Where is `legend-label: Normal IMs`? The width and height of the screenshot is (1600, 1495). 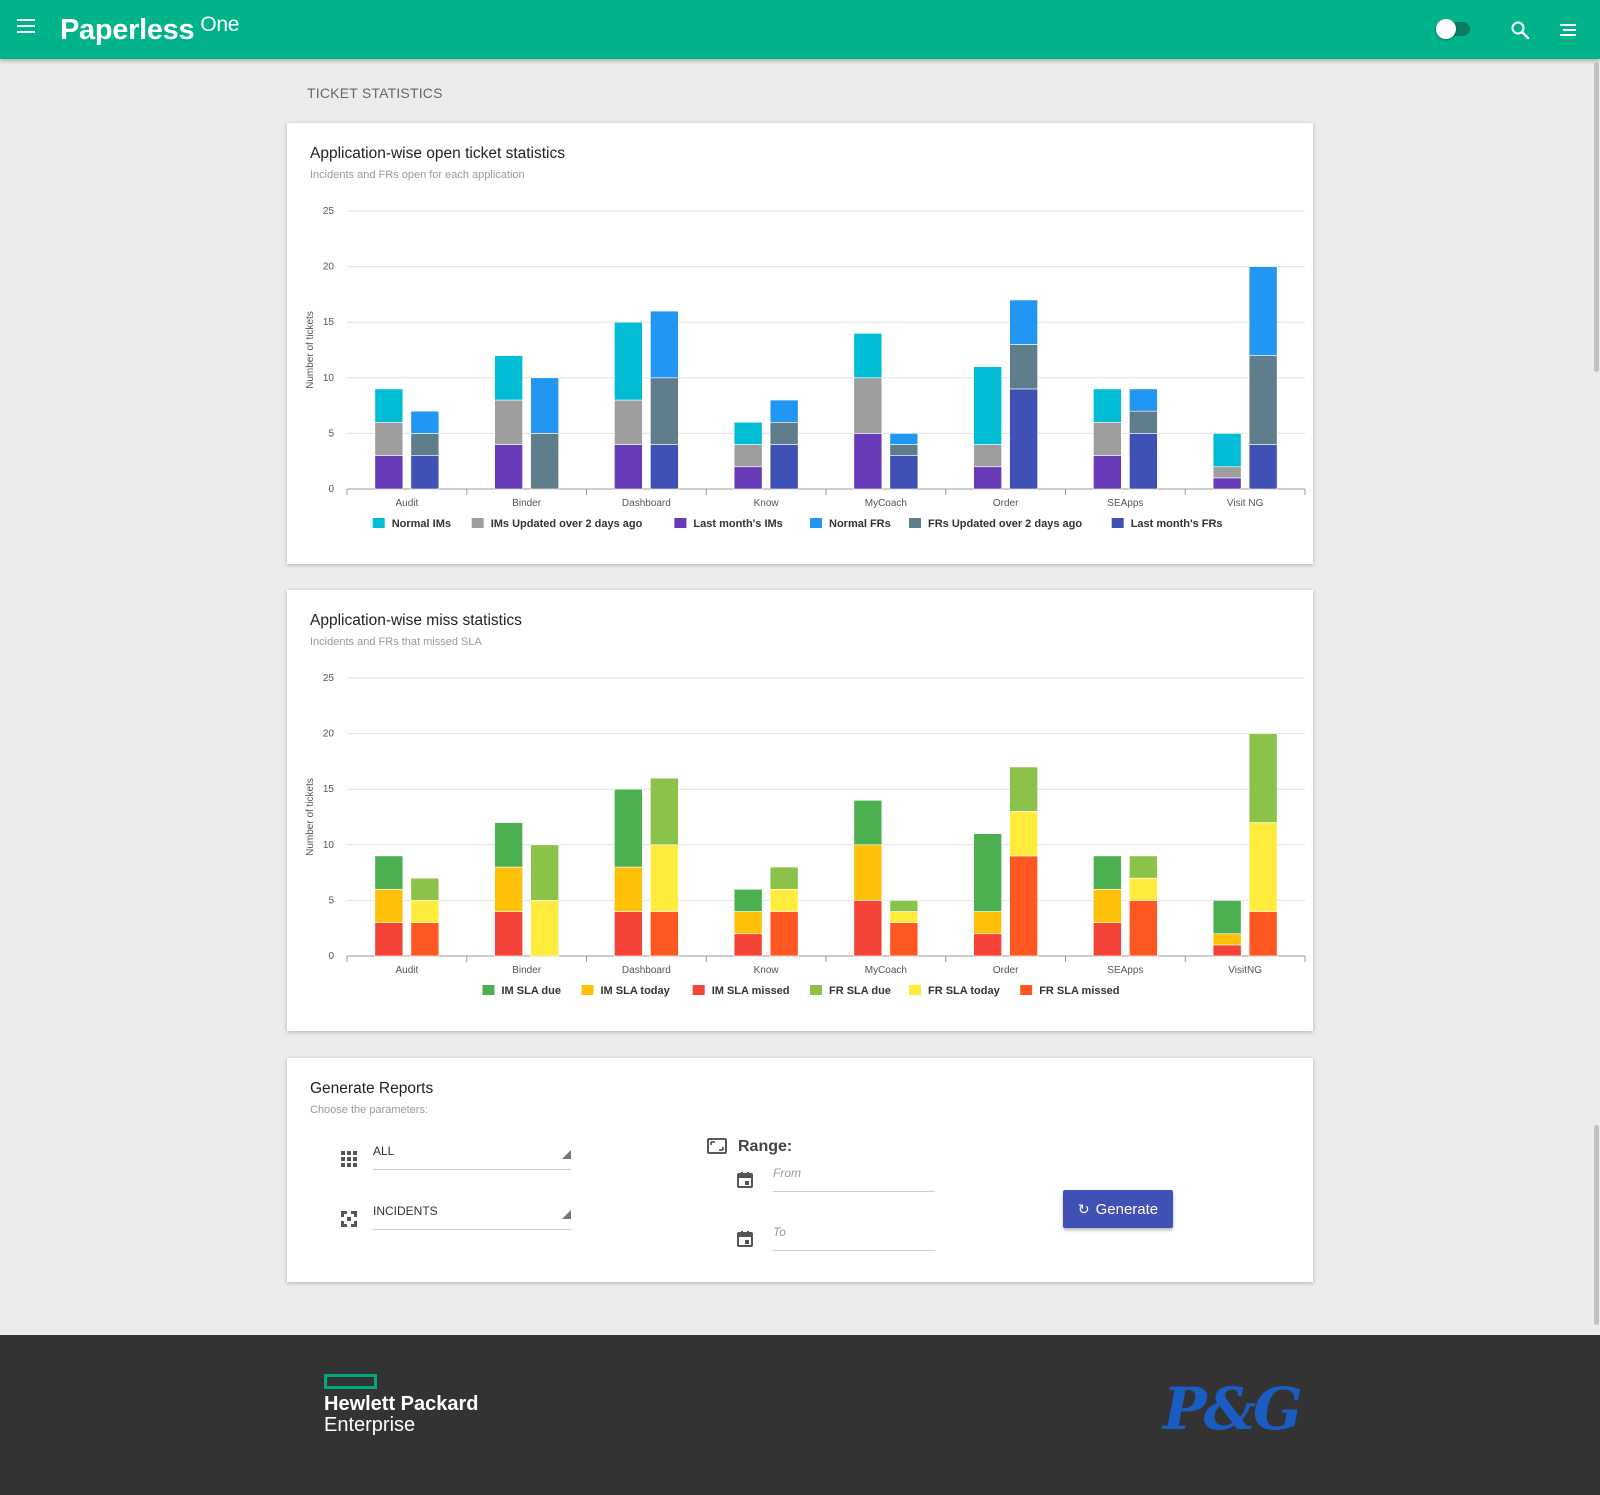 legend-label: Normal IMs is located at coordinates (421, 524).